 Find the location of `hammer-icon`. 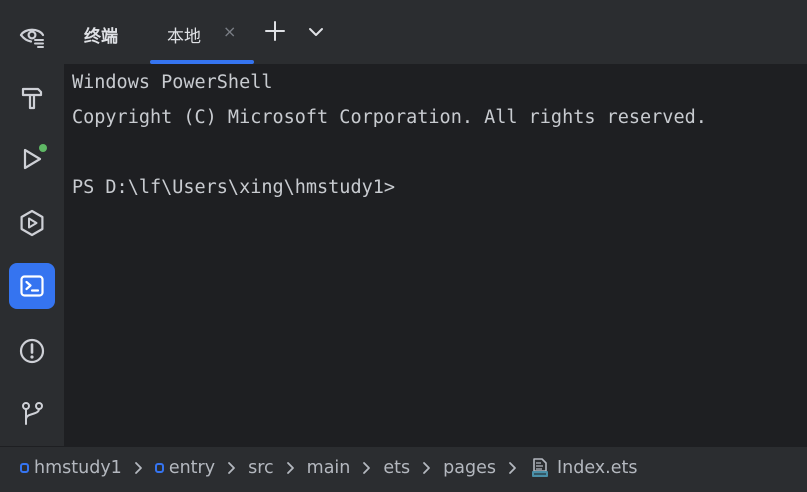

hammer-icon is located at coordinates (32, 98).